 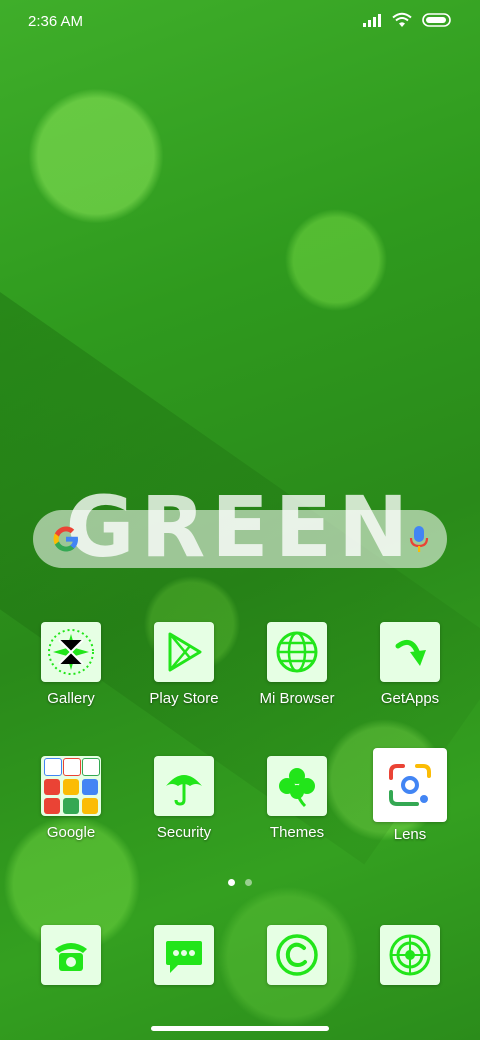 What do you see at coordinates (410, 698) in the screenshot?
I see `app-label: GetApps` at bounding box center [410, 698].